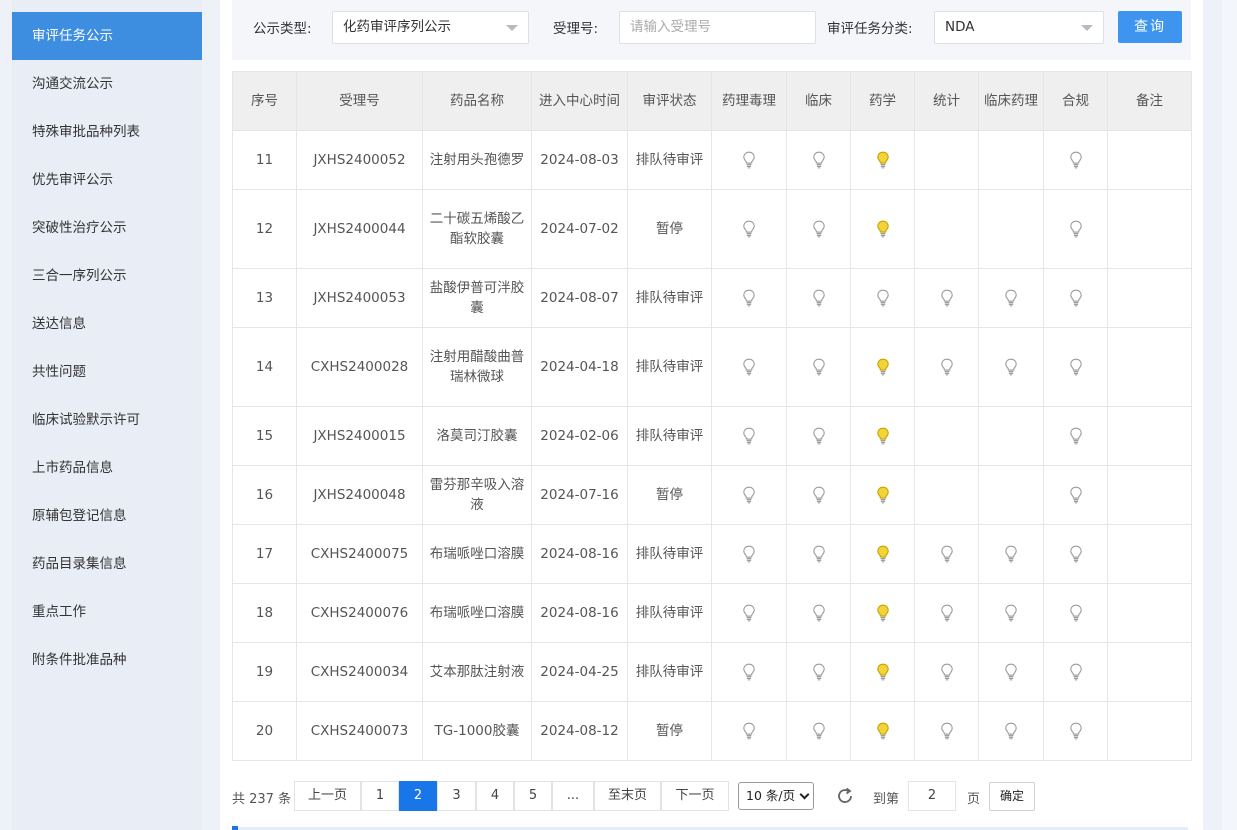 Image resolution: width=1237 pixels, height=830 pixels. Describe the element at coordinates (627, 796) in the screenshot. I see `last-page-button: 至末页` at that location.